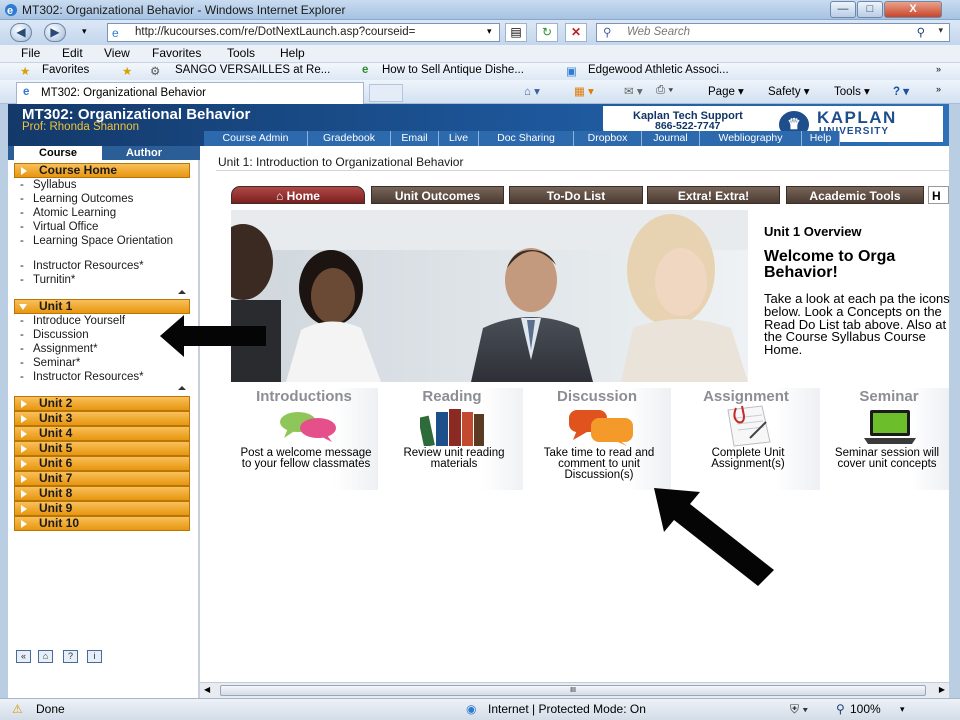 This screenshot has width=960, height=720. I want to click on menu-help: Help, so click(292, 53).